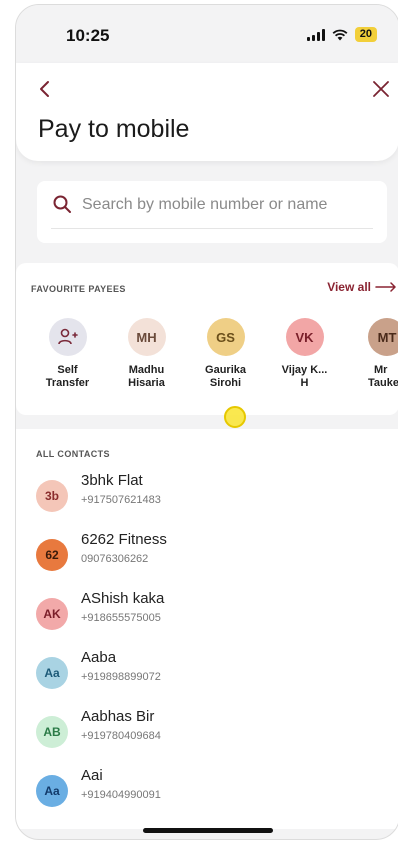  I want to click on contact-phone: 09076306262, so click(115, 559).